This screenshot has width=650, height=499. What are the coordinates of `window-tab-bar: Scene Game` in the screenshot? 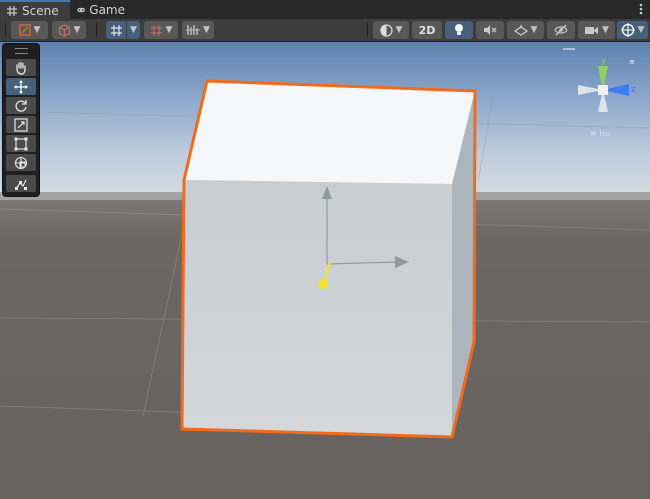 It's located at (325, 9).